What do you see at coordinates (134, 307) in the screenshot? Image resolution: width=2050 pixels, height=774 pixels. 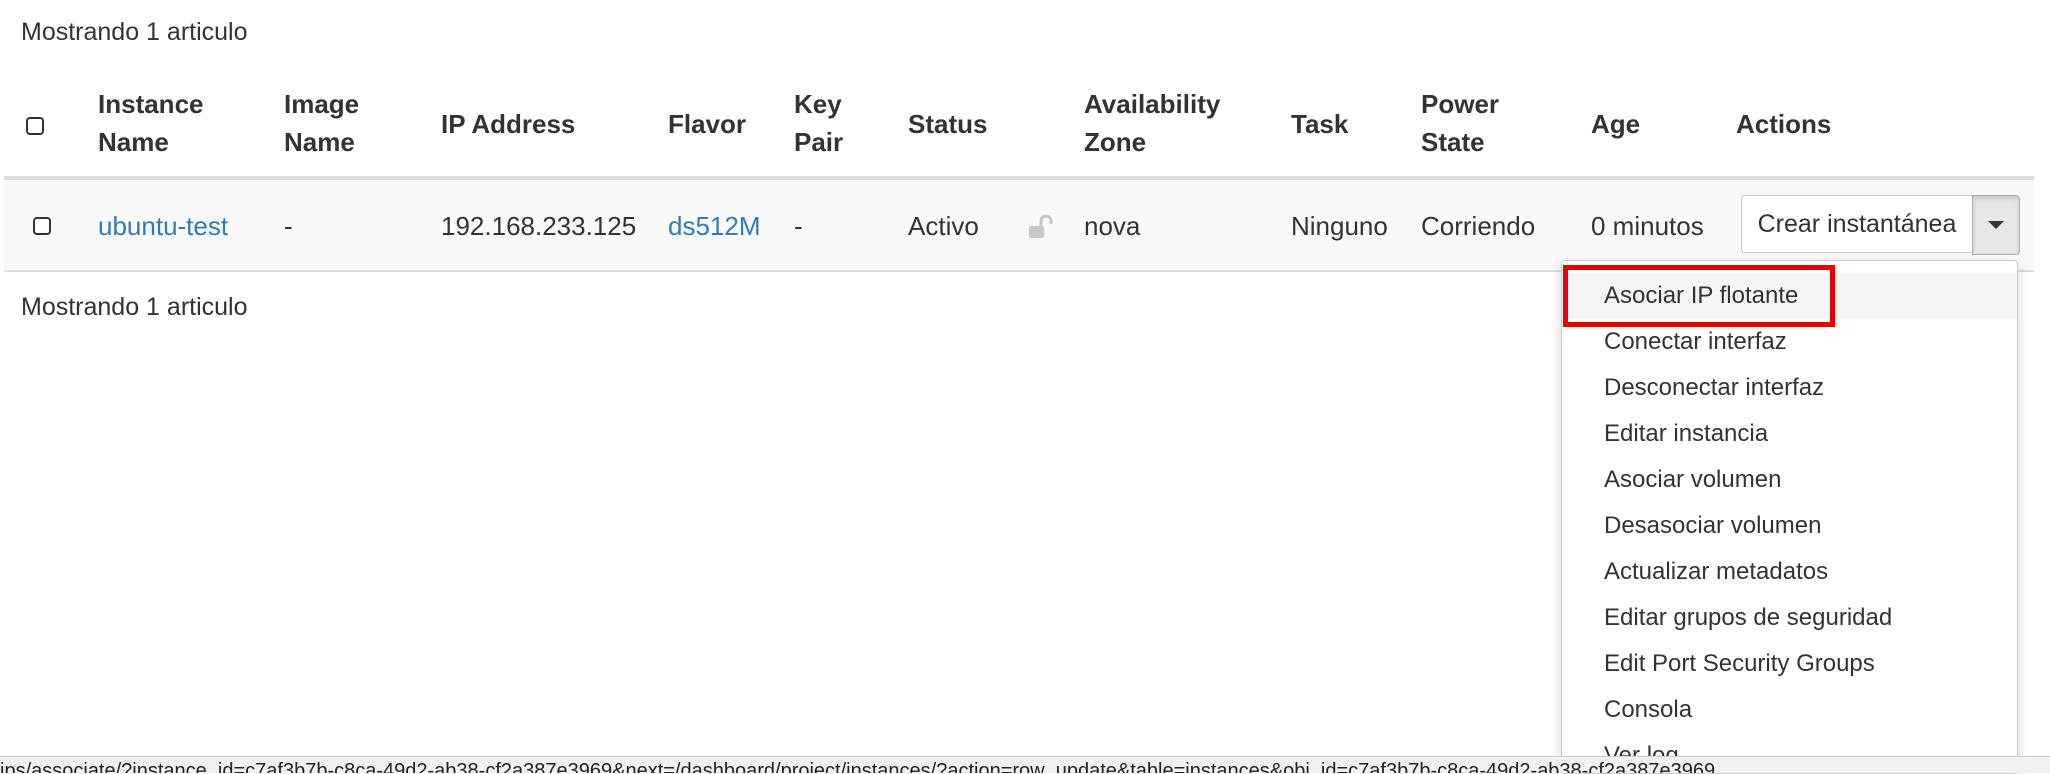 I see `table-summary-bottom: Mostrando 1 articulo` at bounding box center [134, 307].